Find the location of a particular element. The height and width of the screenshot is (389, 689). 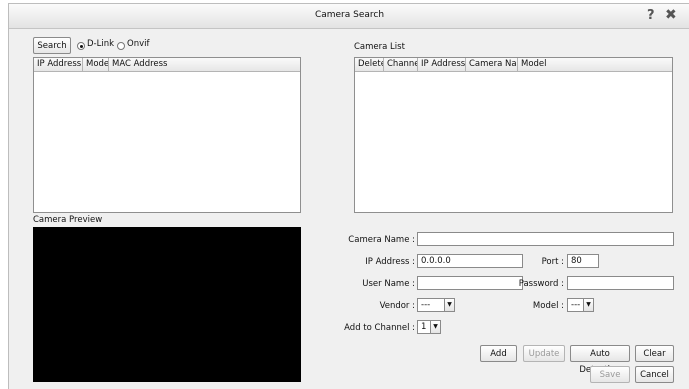

column-header: Channel is located at coordinates (401, 64).